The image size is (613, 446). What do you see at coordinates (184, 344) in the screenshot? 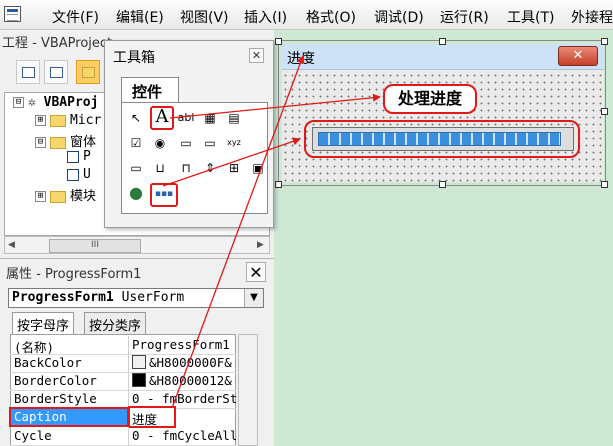
I see `property-value: ProgressForm1` at bounding box center [184, 344].